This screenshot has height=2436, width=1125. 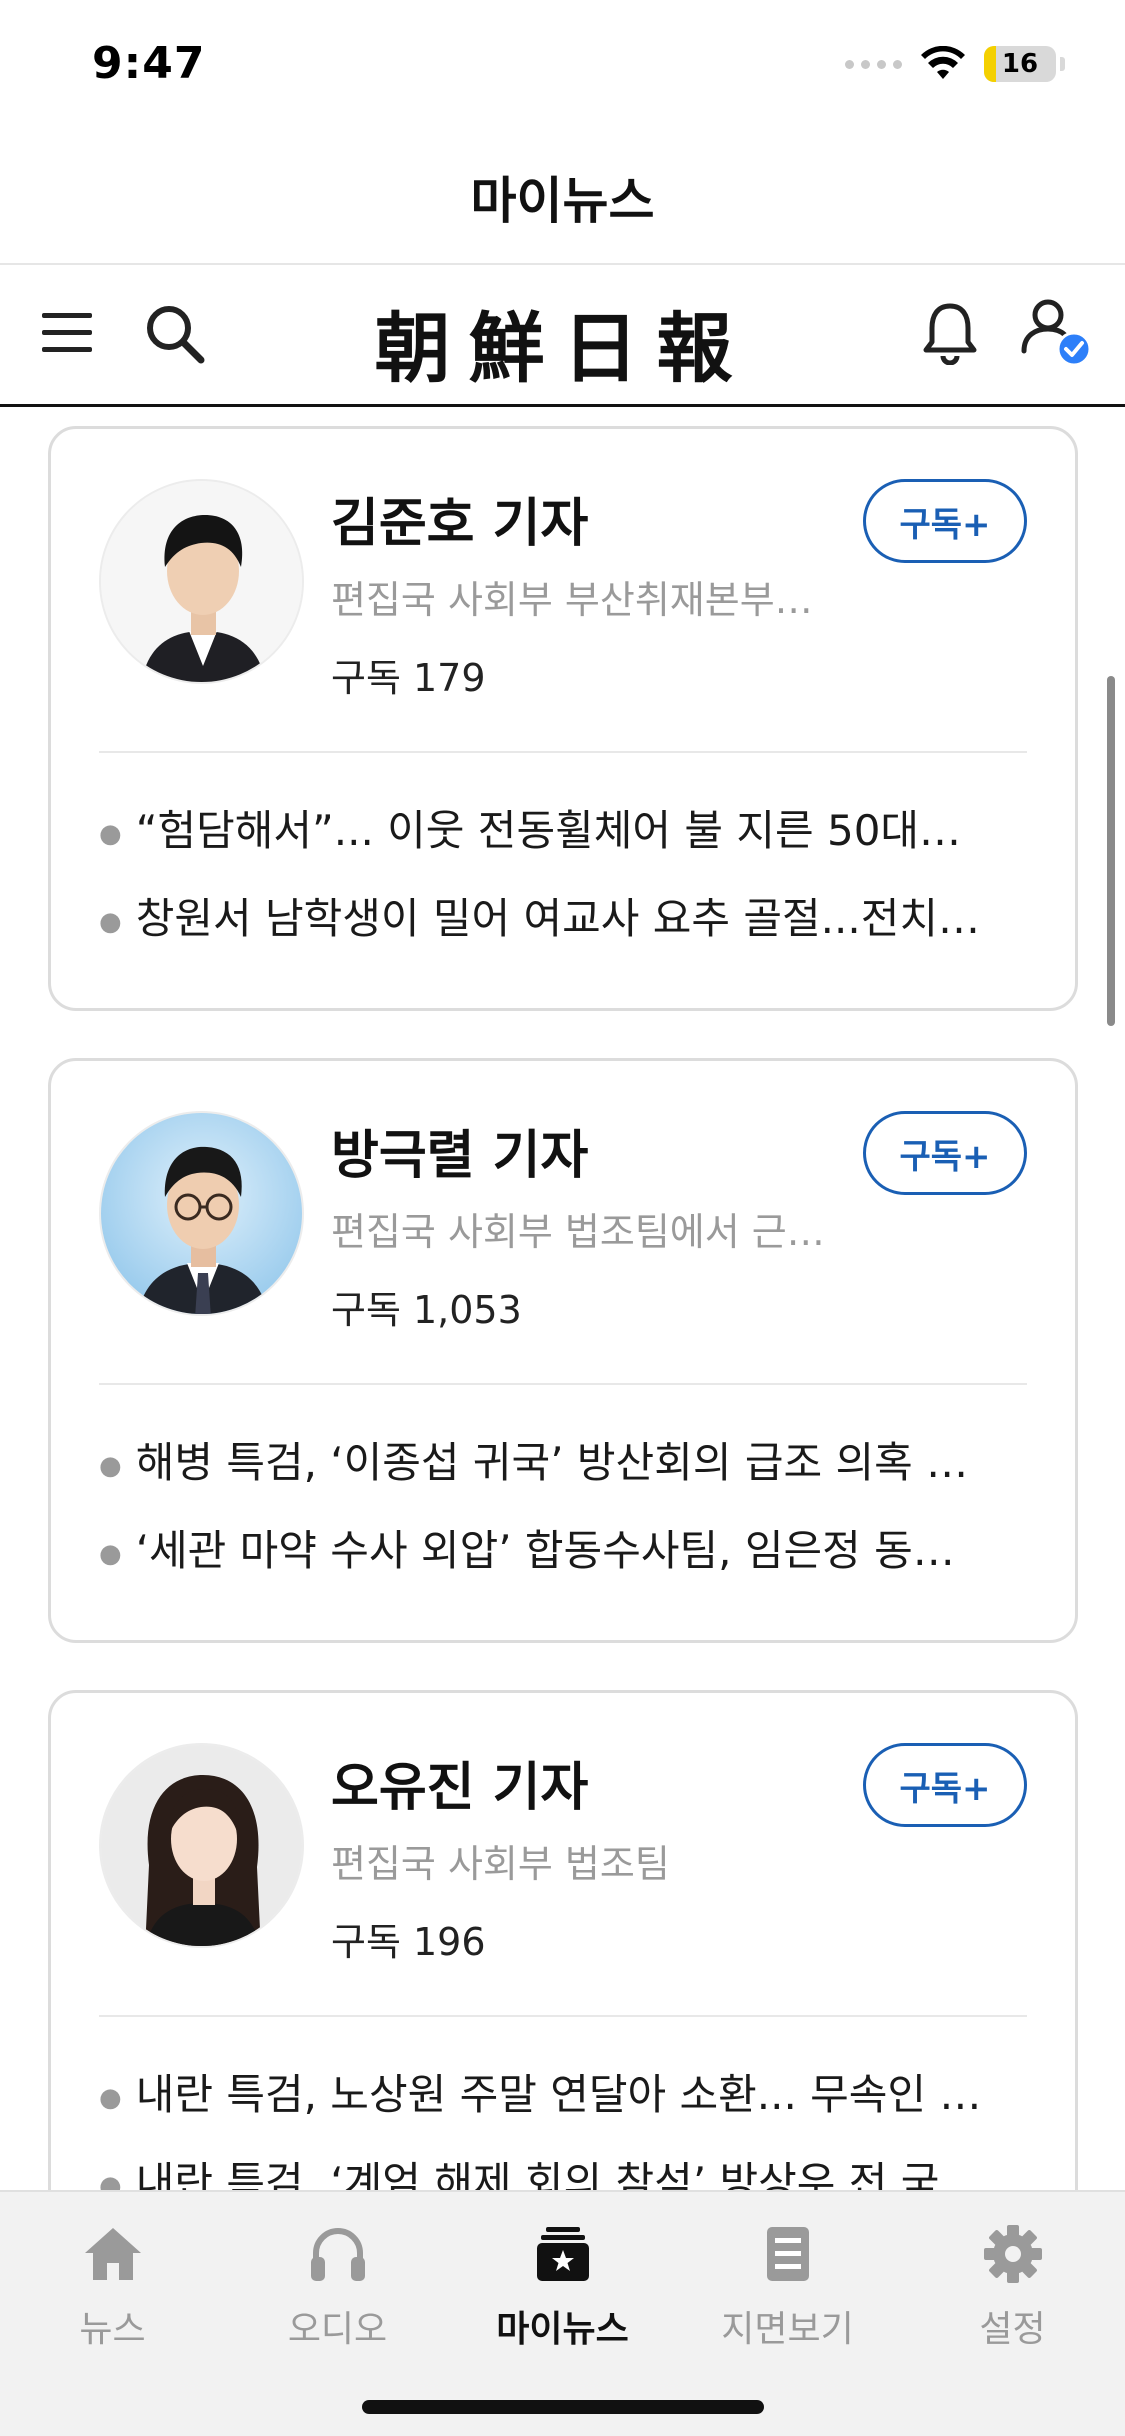 I want to click on status-indicators: 16, so click(x=955, y=64).